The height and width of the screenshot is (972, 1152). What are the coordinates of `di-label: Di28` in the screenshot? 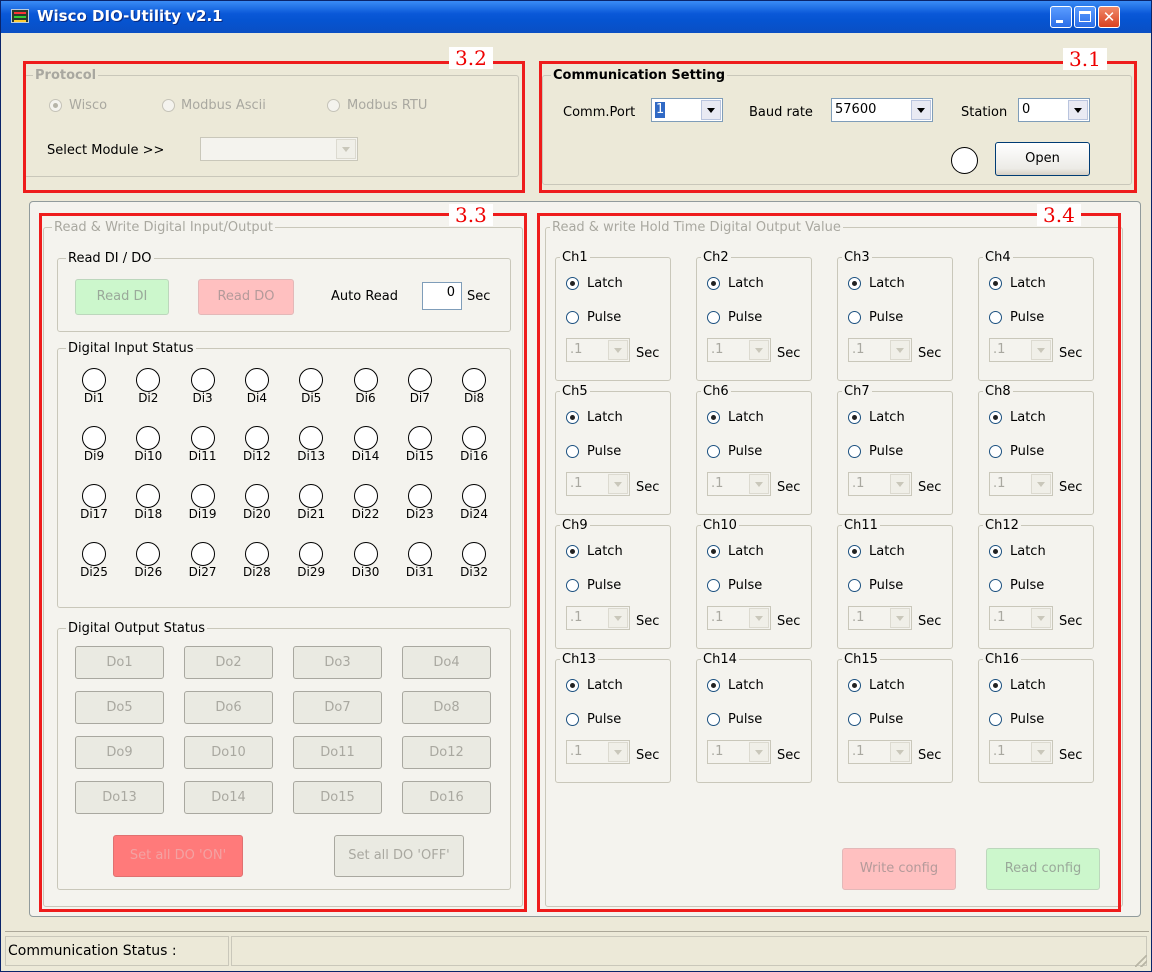 It's located at (256, 572).